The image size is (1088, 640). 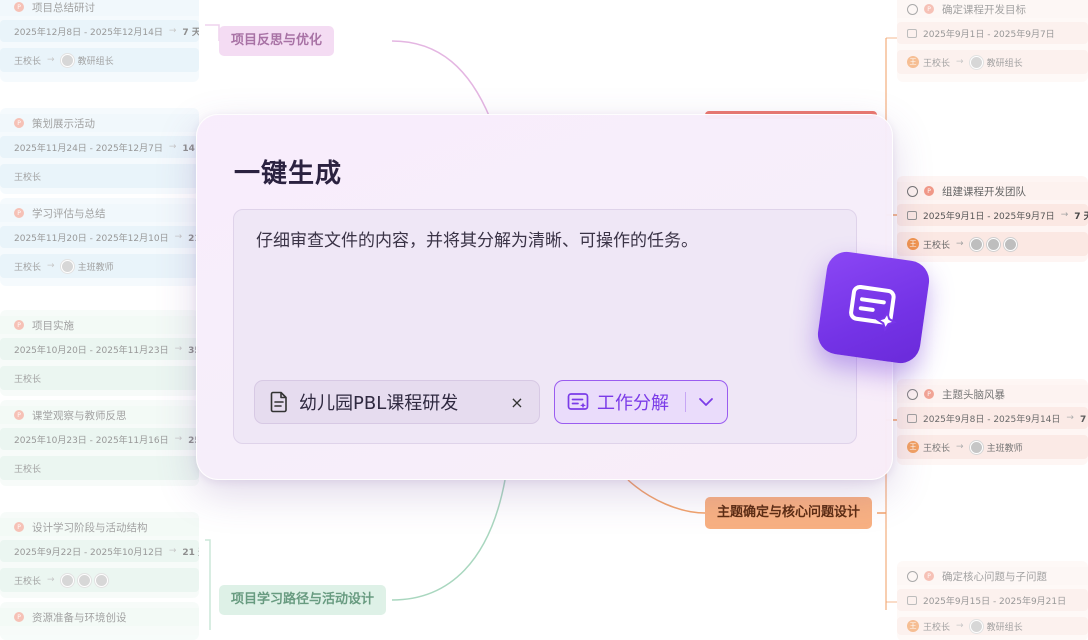 I want to click on work-breakdown-mode-button: 工作分解, so click(x=641, y=402).